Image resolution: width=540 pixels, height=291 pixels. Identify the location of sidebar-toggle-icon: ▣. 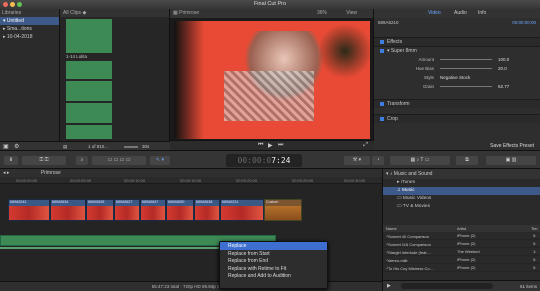
(6, 146).